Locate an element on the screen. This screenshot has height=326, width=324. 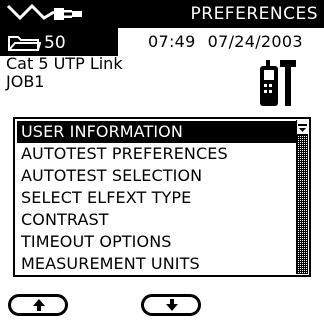
menu-item-measurement-units: MEASUREMENT UNITS is located at coordinates (158, 264).